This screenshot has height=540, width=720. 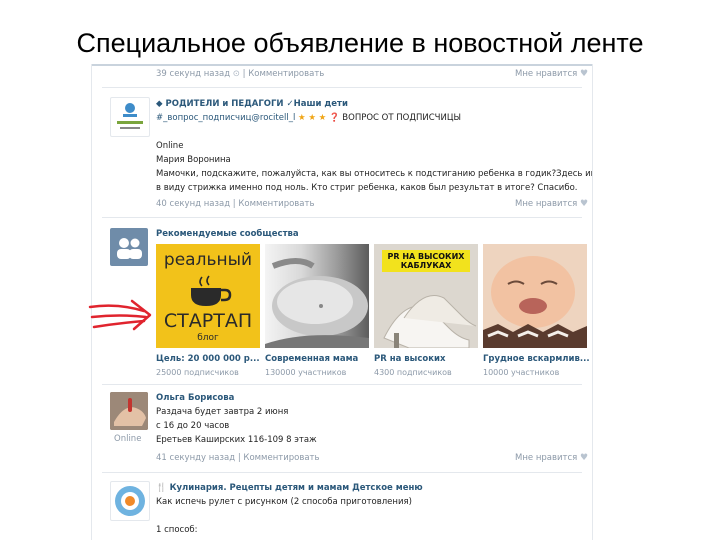 I want to click on post2-question-label: ВОПРОС ОТ ПОДПИСЧИЦЫ, so click(x=401, y=118).